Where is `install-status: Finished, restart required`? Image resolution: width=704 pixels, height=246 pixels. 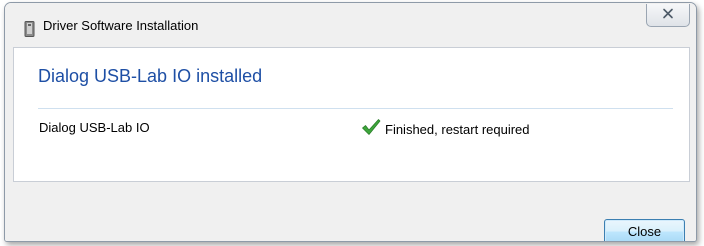
install-status: Finished, restart required is located at coordinates (445, 129).